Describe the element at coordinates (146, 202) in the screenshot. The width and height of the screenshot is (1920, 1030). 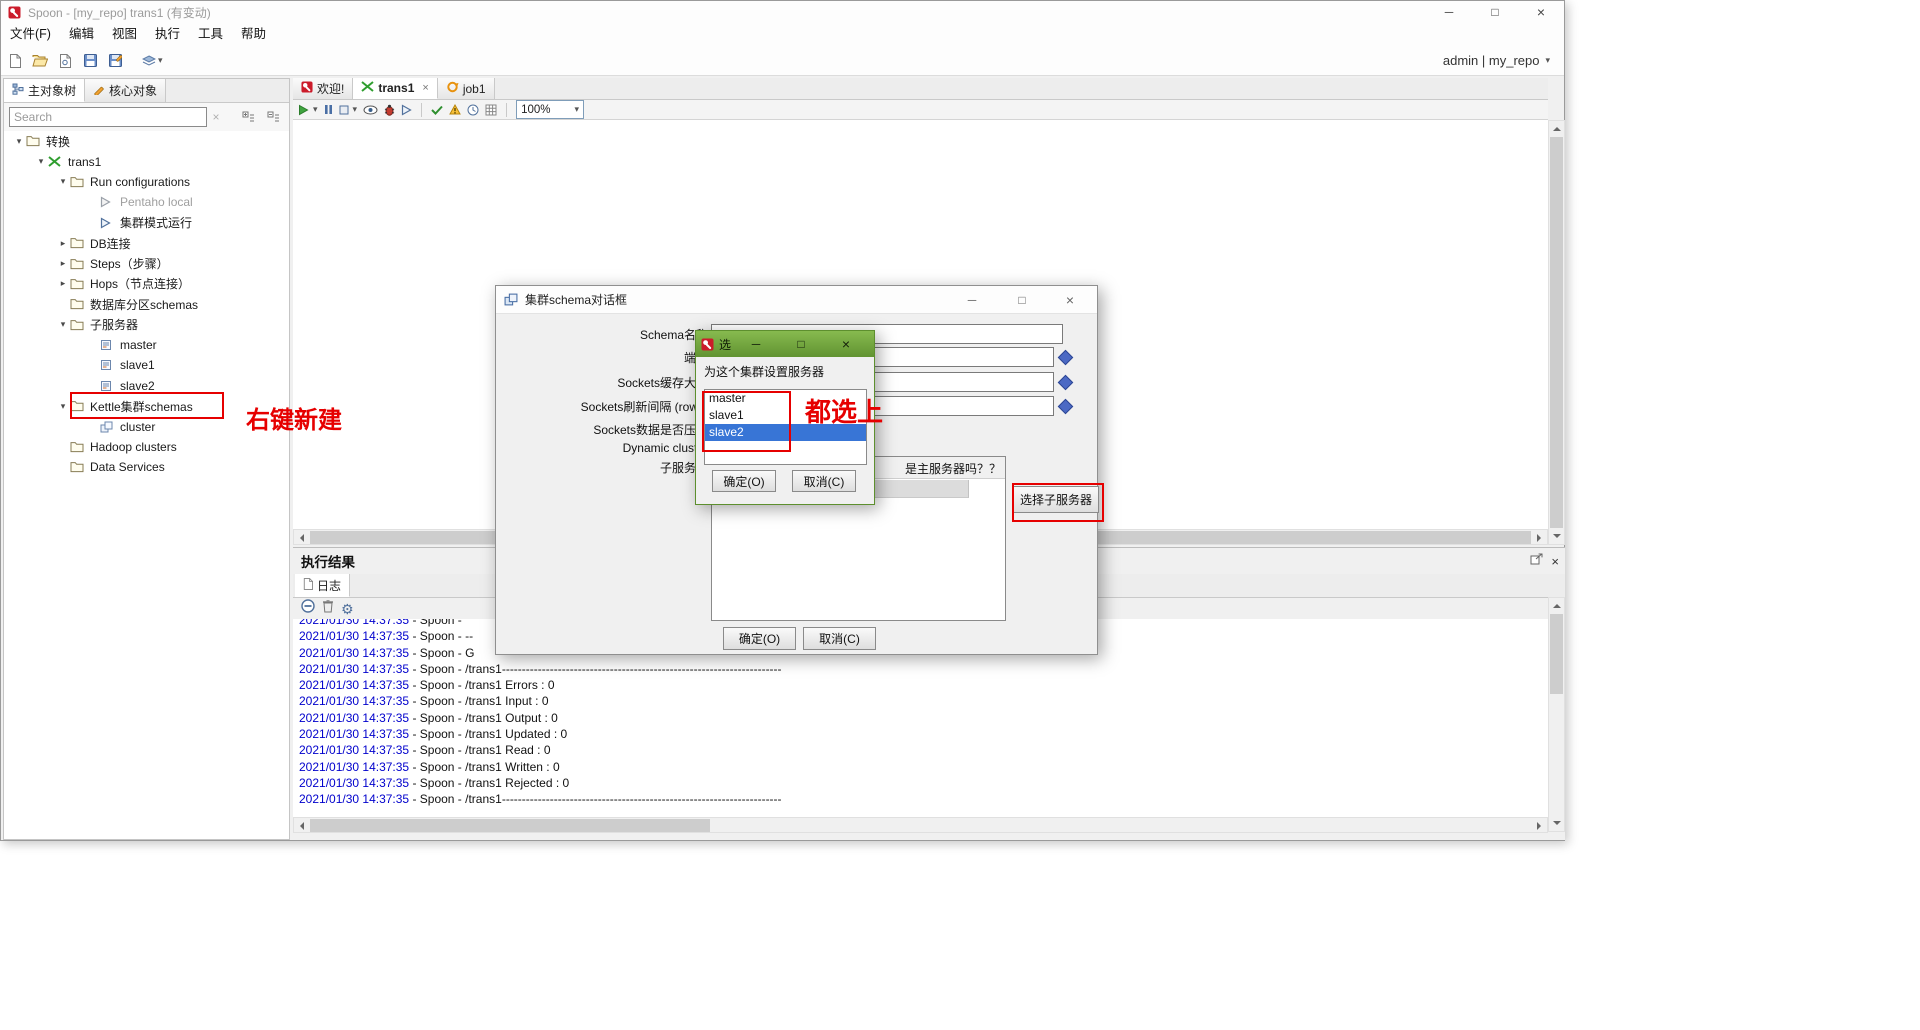
I see `tree-item-pentaho-local: Pentaho local` at that location.